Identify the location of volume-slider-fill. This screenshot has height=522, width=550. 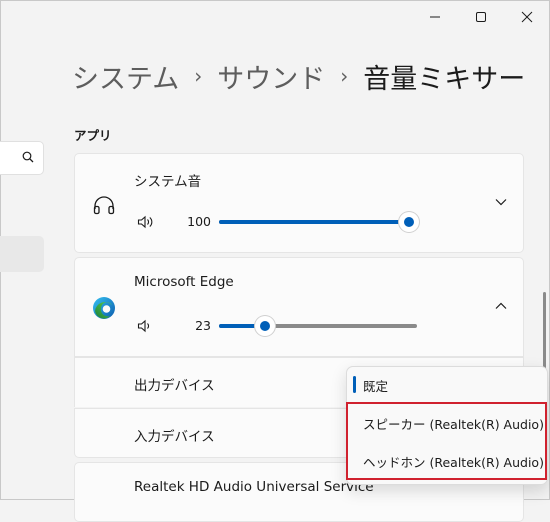
(314, 222).